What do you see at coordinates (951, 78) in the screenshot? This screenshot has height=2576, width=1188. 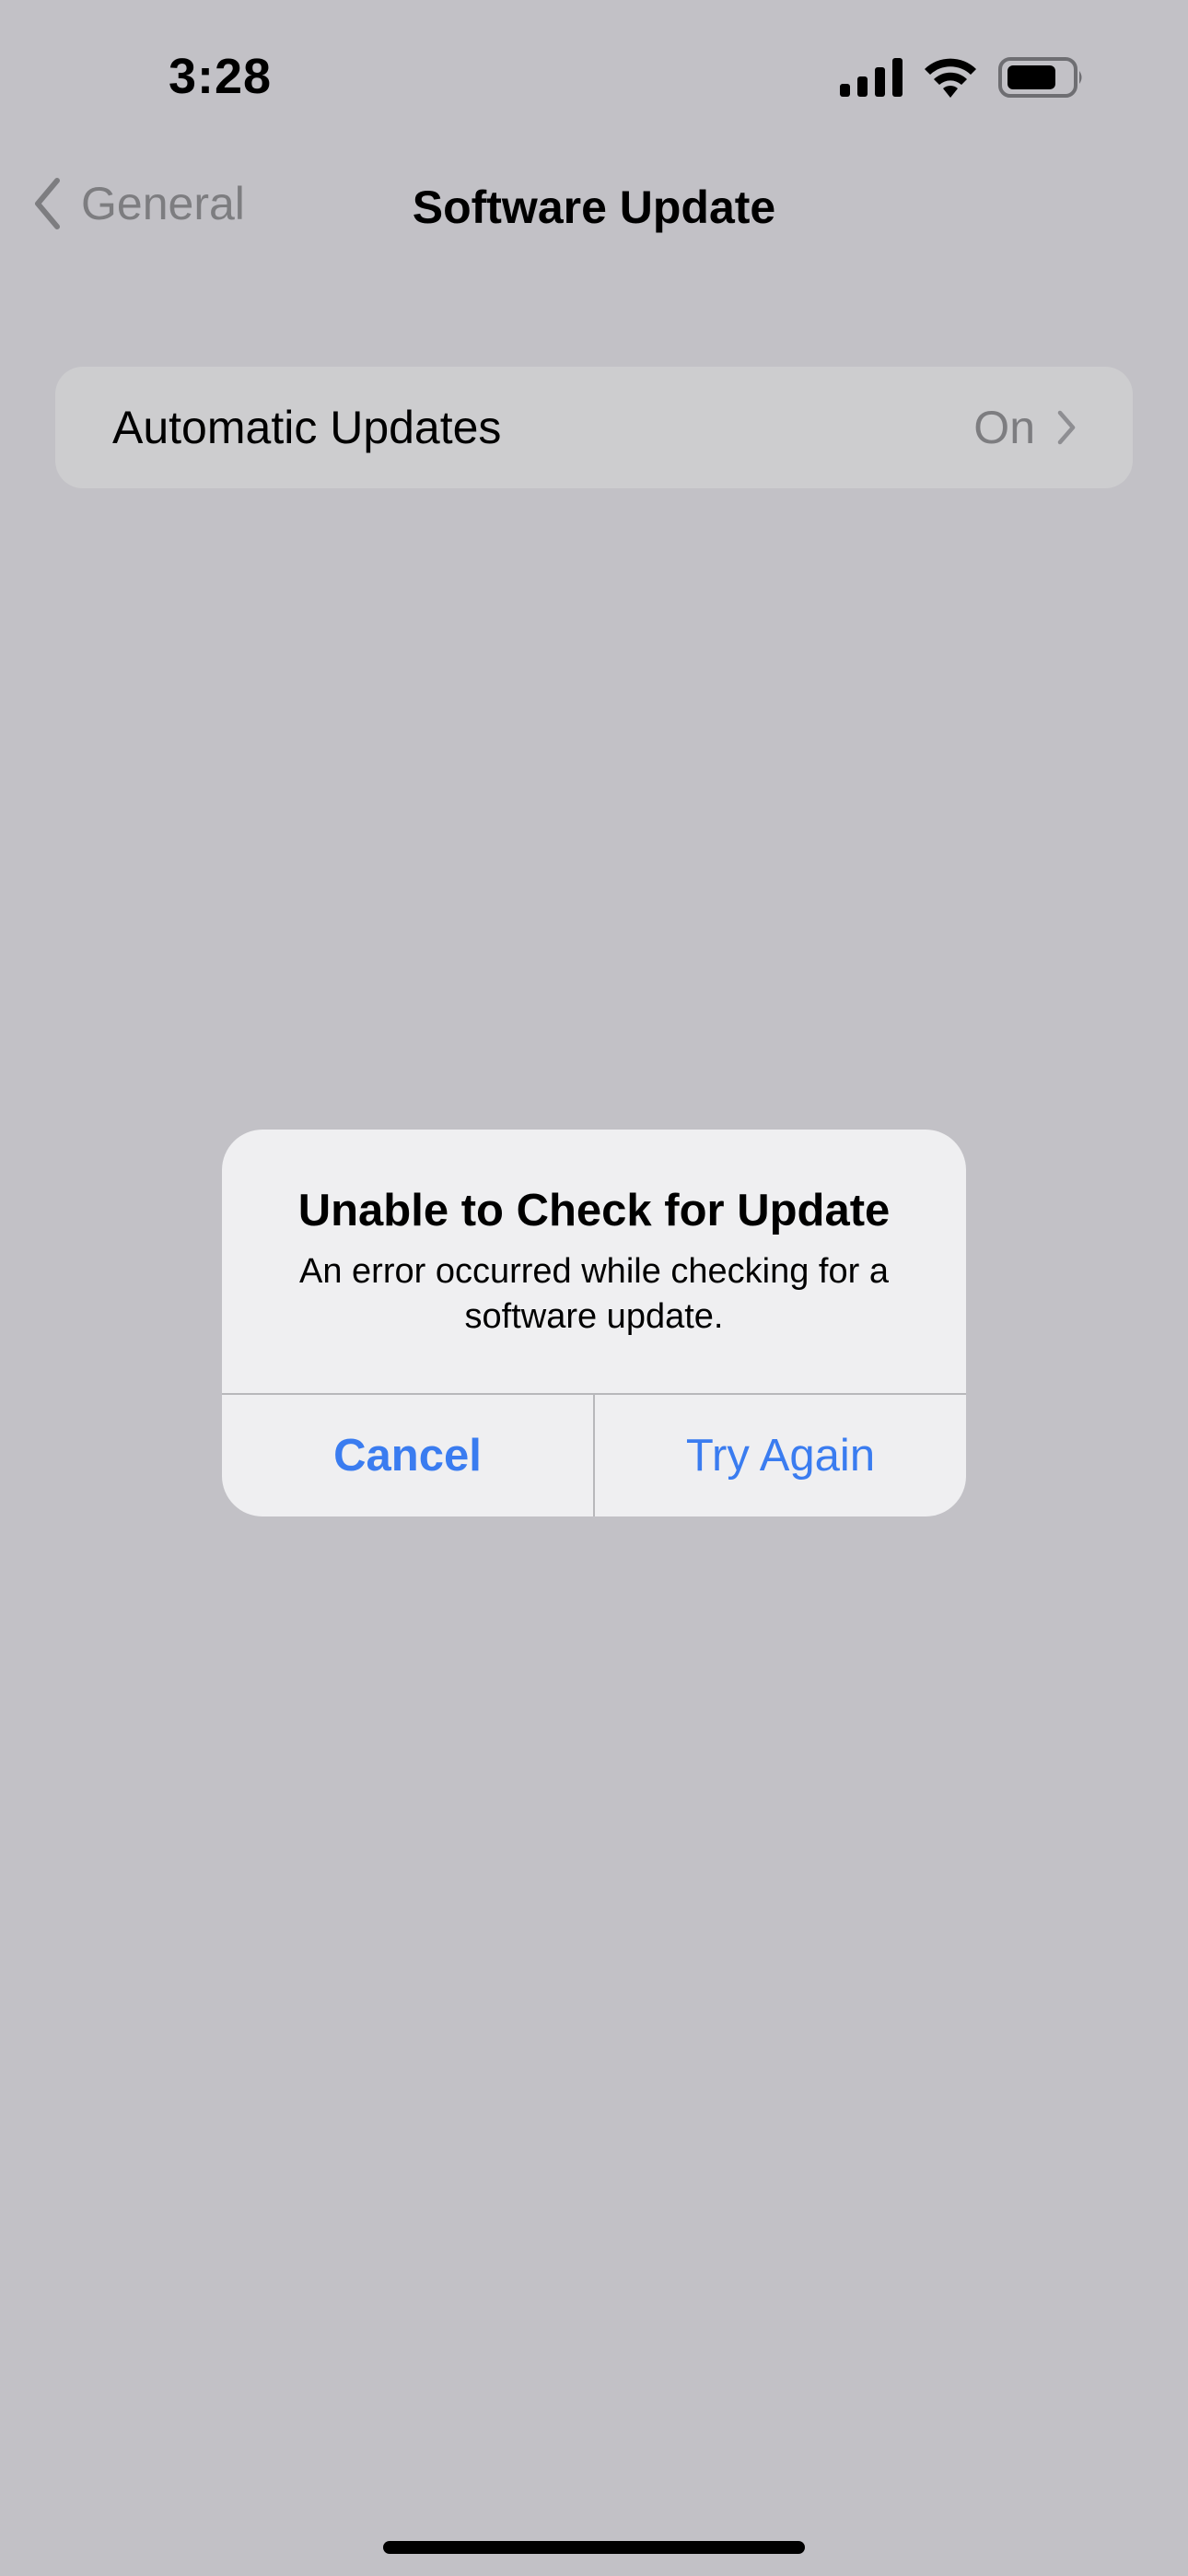 I see `wifi-icon` at bounding box center [951, 78].